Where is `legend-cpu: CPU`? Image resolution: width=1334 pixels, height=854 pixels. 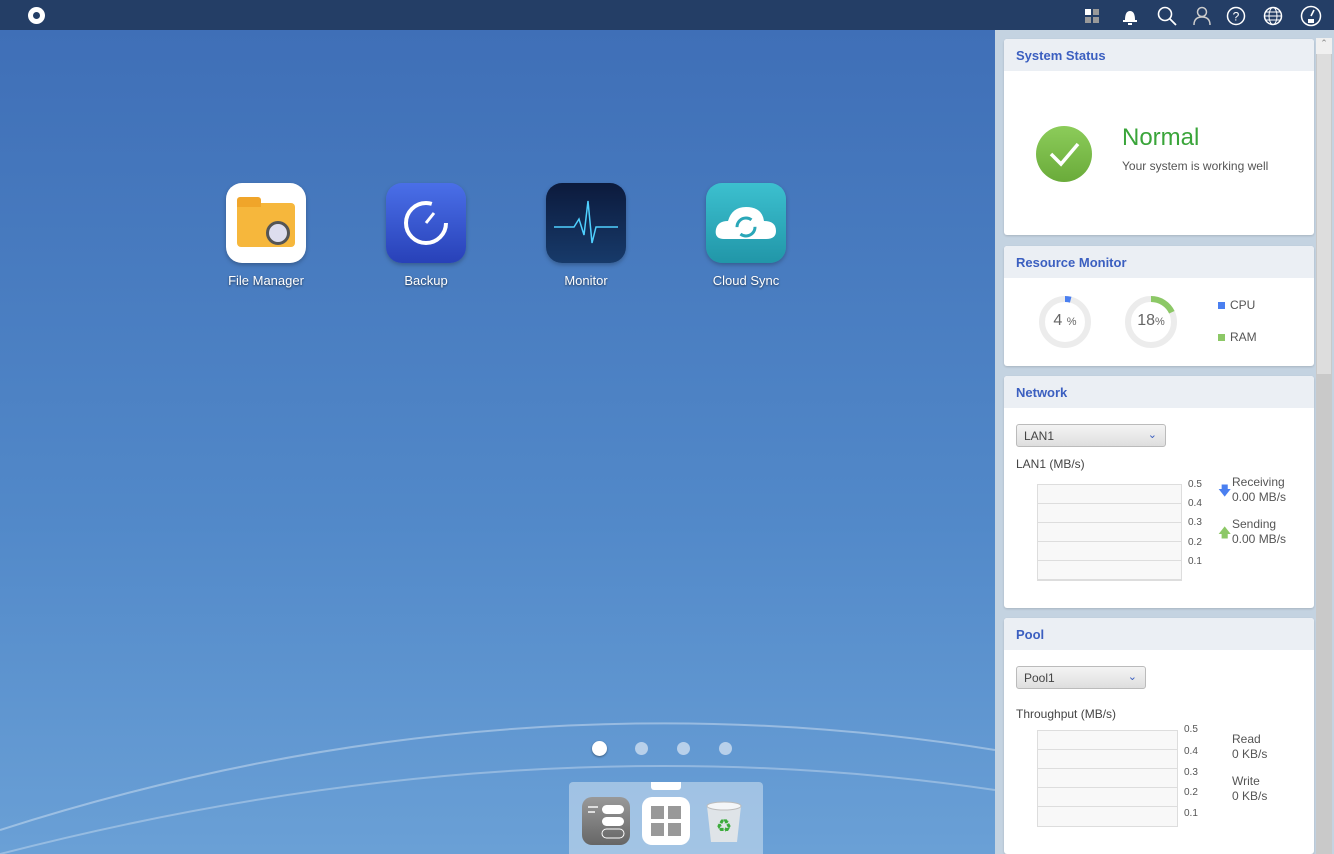 legend-cpu: CPU is located at coordinates (1236, 305).